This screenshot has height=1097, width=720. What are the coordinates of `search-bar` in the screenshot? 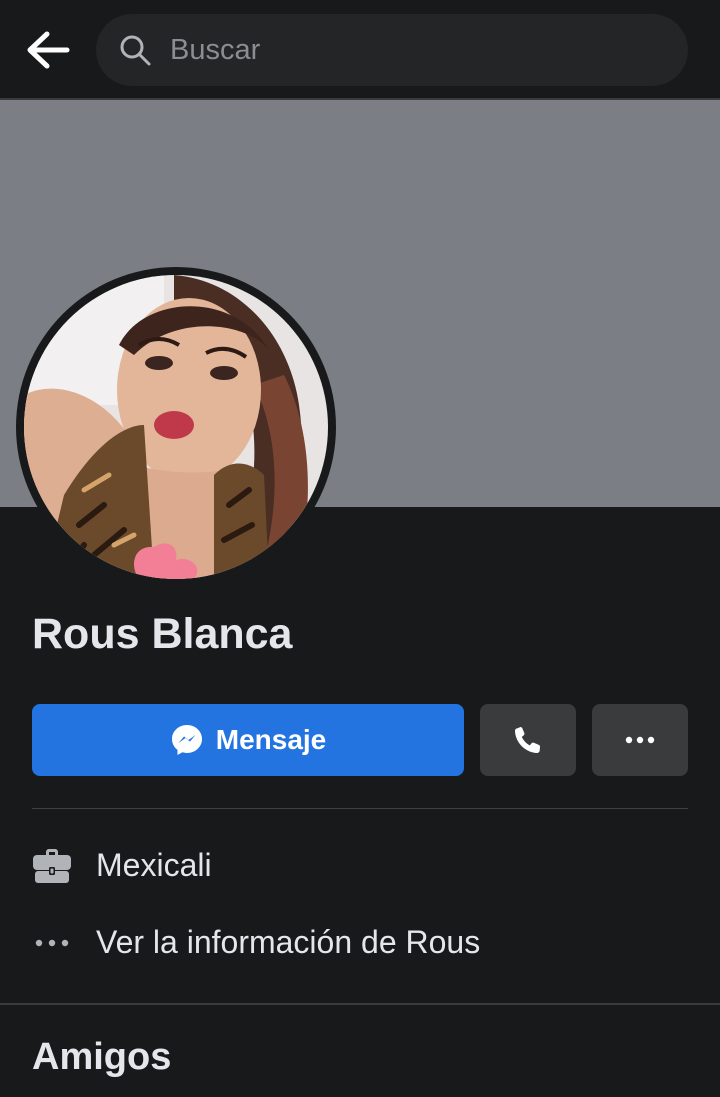 It's located at (392, 50).